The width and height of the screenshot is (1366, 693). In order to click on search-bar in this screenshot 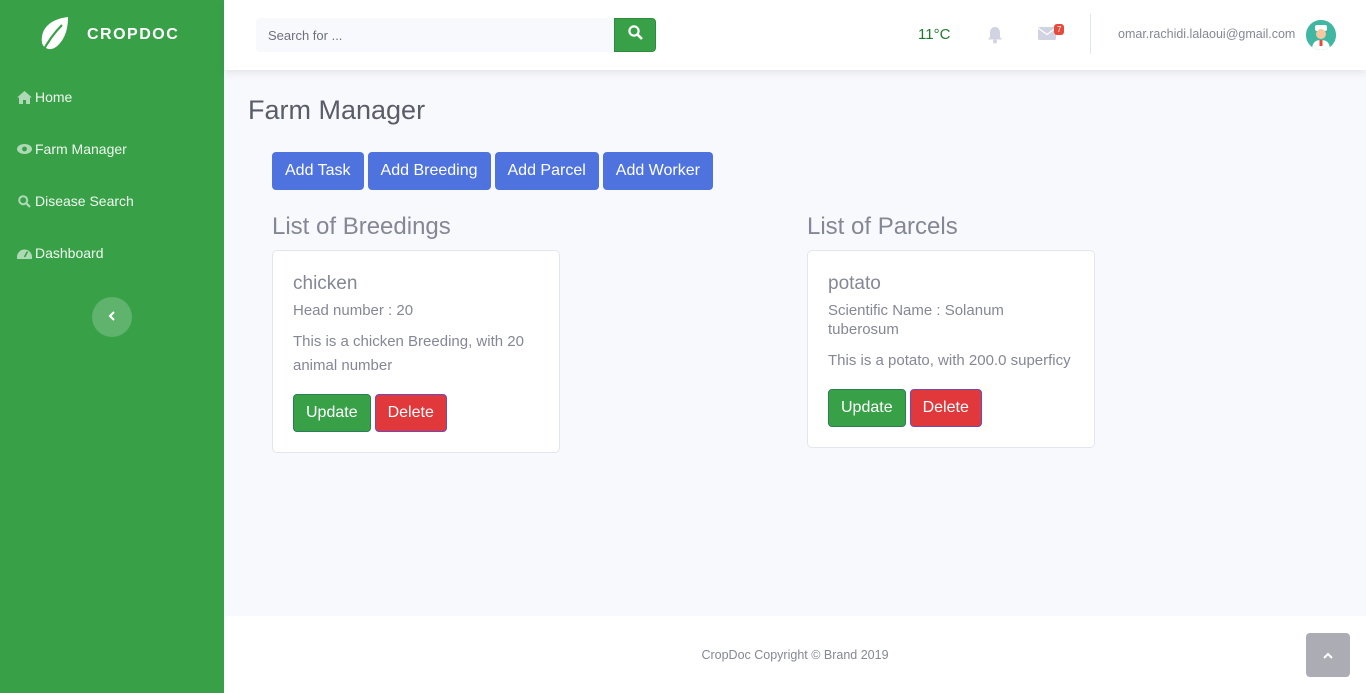, I will do `click(456, 35)`.